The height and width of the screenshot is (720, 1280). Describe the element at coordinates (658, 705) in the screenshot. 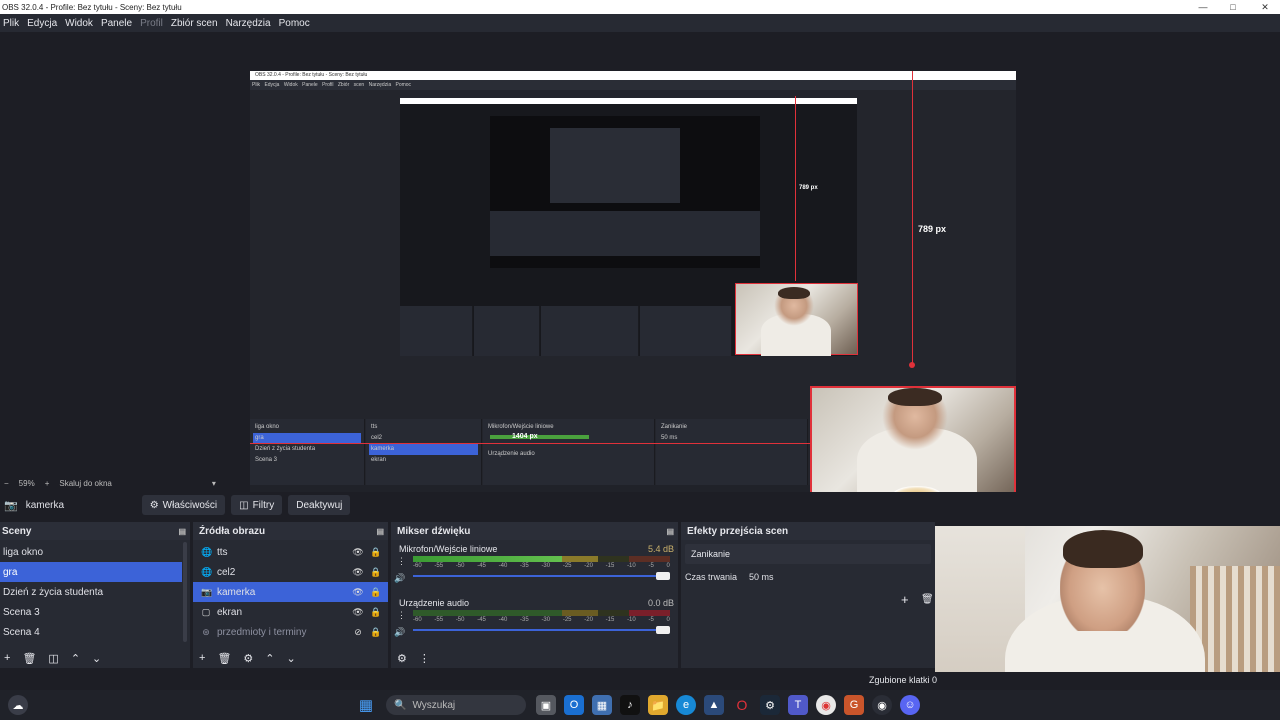

I see `folder-icon: 📁` at that location.